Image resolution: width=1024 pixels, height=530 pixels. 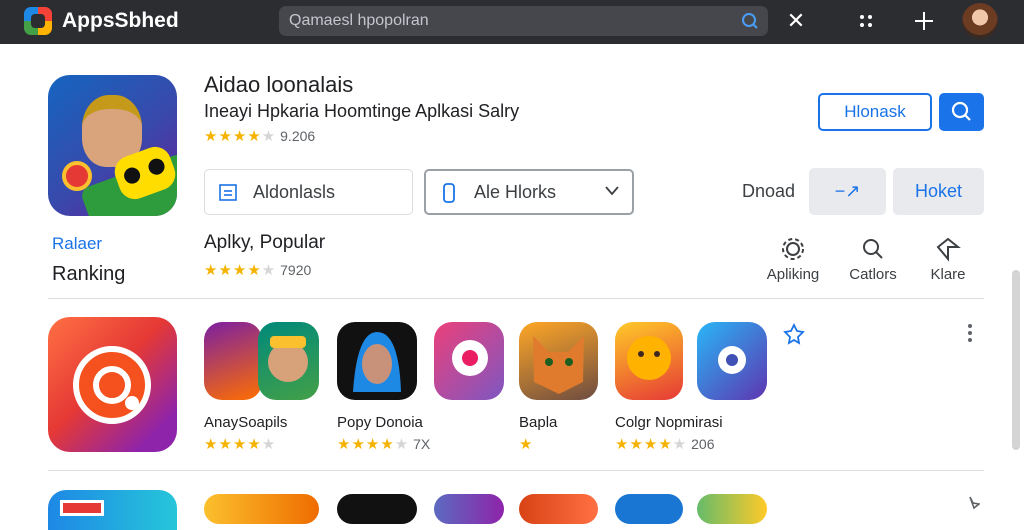 What do you see at coordinates (769, 191) in the screenshot?
I see `download-label: Dnoad` at bounding box center [769, 191].